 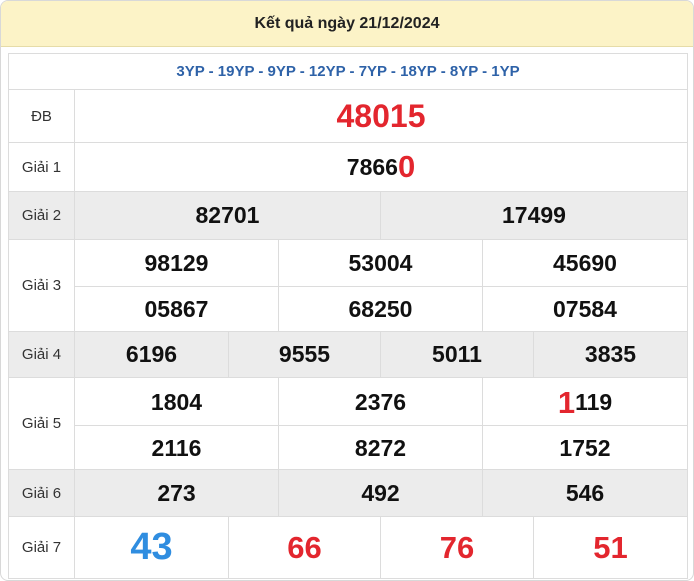 What do you see at coordinates (42, 285) in the screenshot?
I see `prize-label: Giải 3` at bounding box center [42, 285].